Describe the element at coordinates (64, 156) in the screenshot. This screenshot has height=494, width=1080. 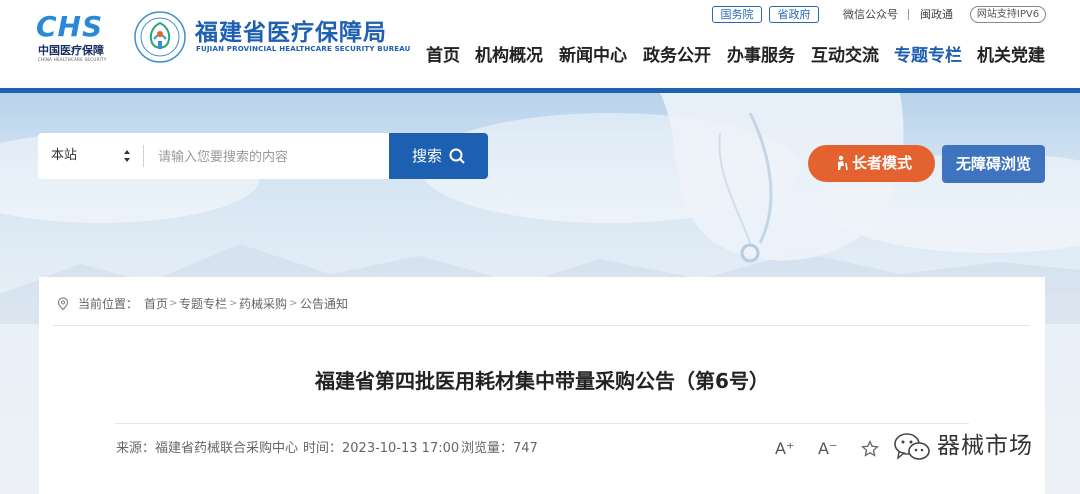
I see `search-scope-select: 本站` at that location.